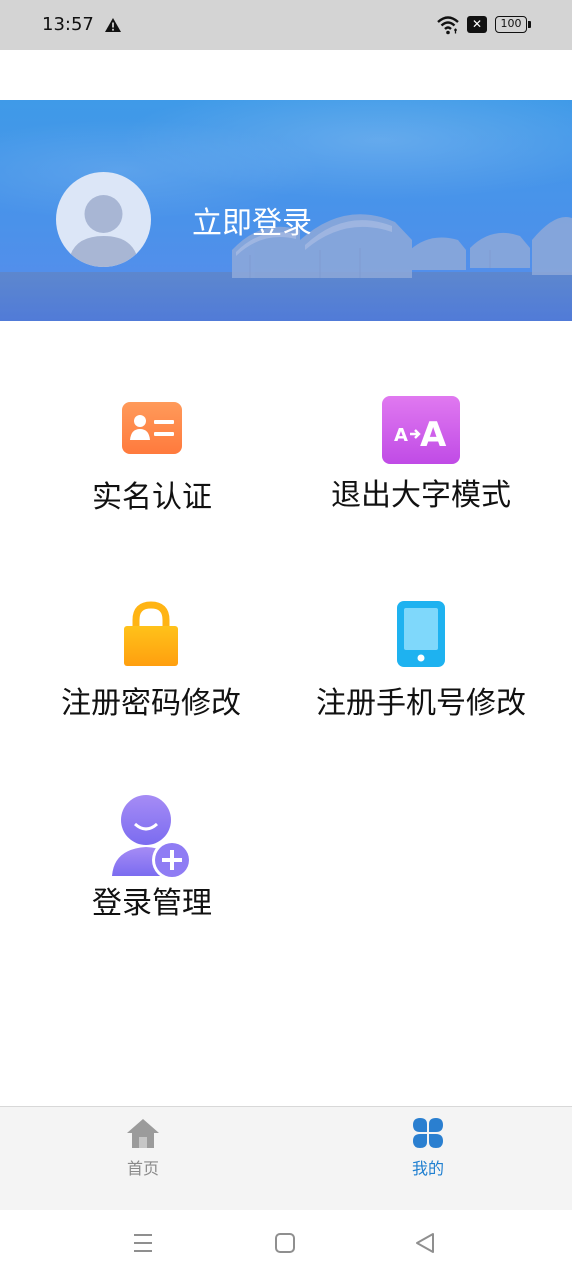 This screenshot has height=1280, width=572. I want to click on tab-home-label: 首页, so click(142, 1168).